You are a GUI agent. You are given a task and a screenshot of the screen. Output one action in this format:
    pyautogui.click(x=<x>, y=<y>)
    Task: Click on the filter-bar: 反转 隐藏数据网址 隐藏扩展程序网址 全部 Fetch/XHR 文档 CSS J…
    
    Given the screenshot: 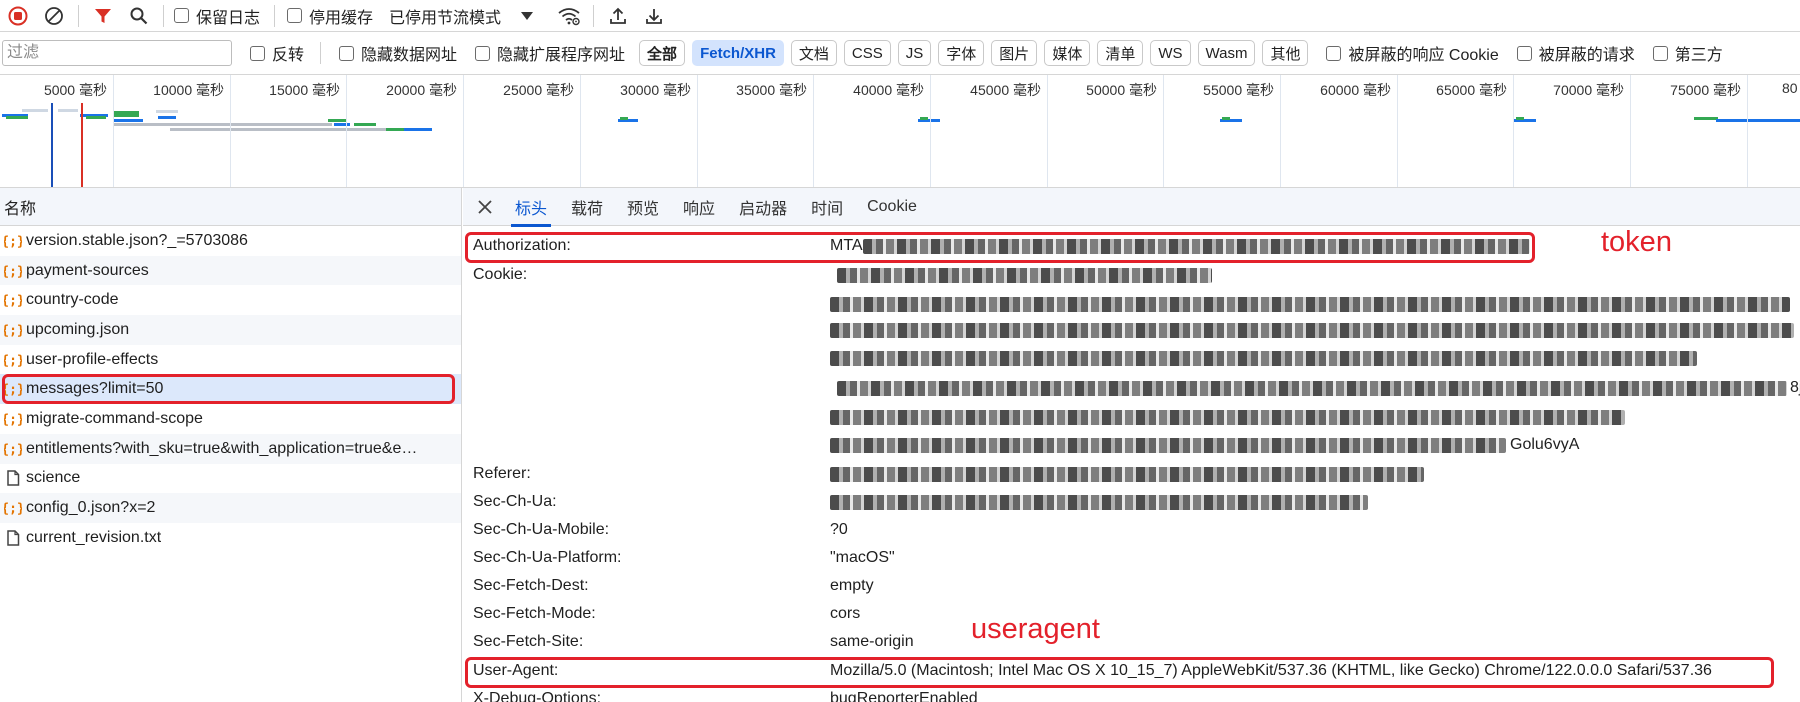 What is the action you would take?
    pyautogui.click(x=900, y=53)
    